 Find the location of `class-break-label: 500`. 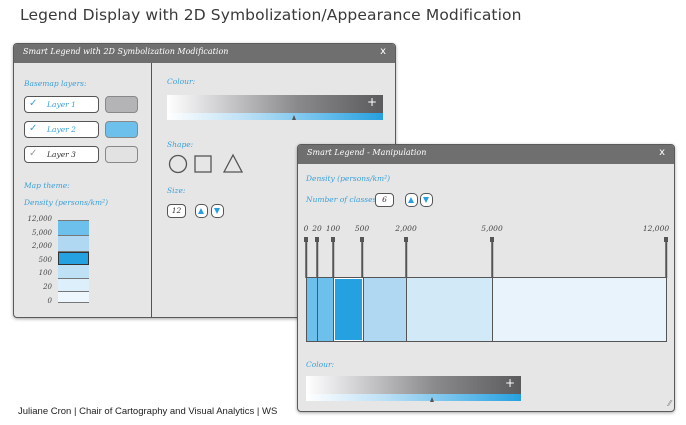

class-break-label: 500 is located at coordinates (362, 228).